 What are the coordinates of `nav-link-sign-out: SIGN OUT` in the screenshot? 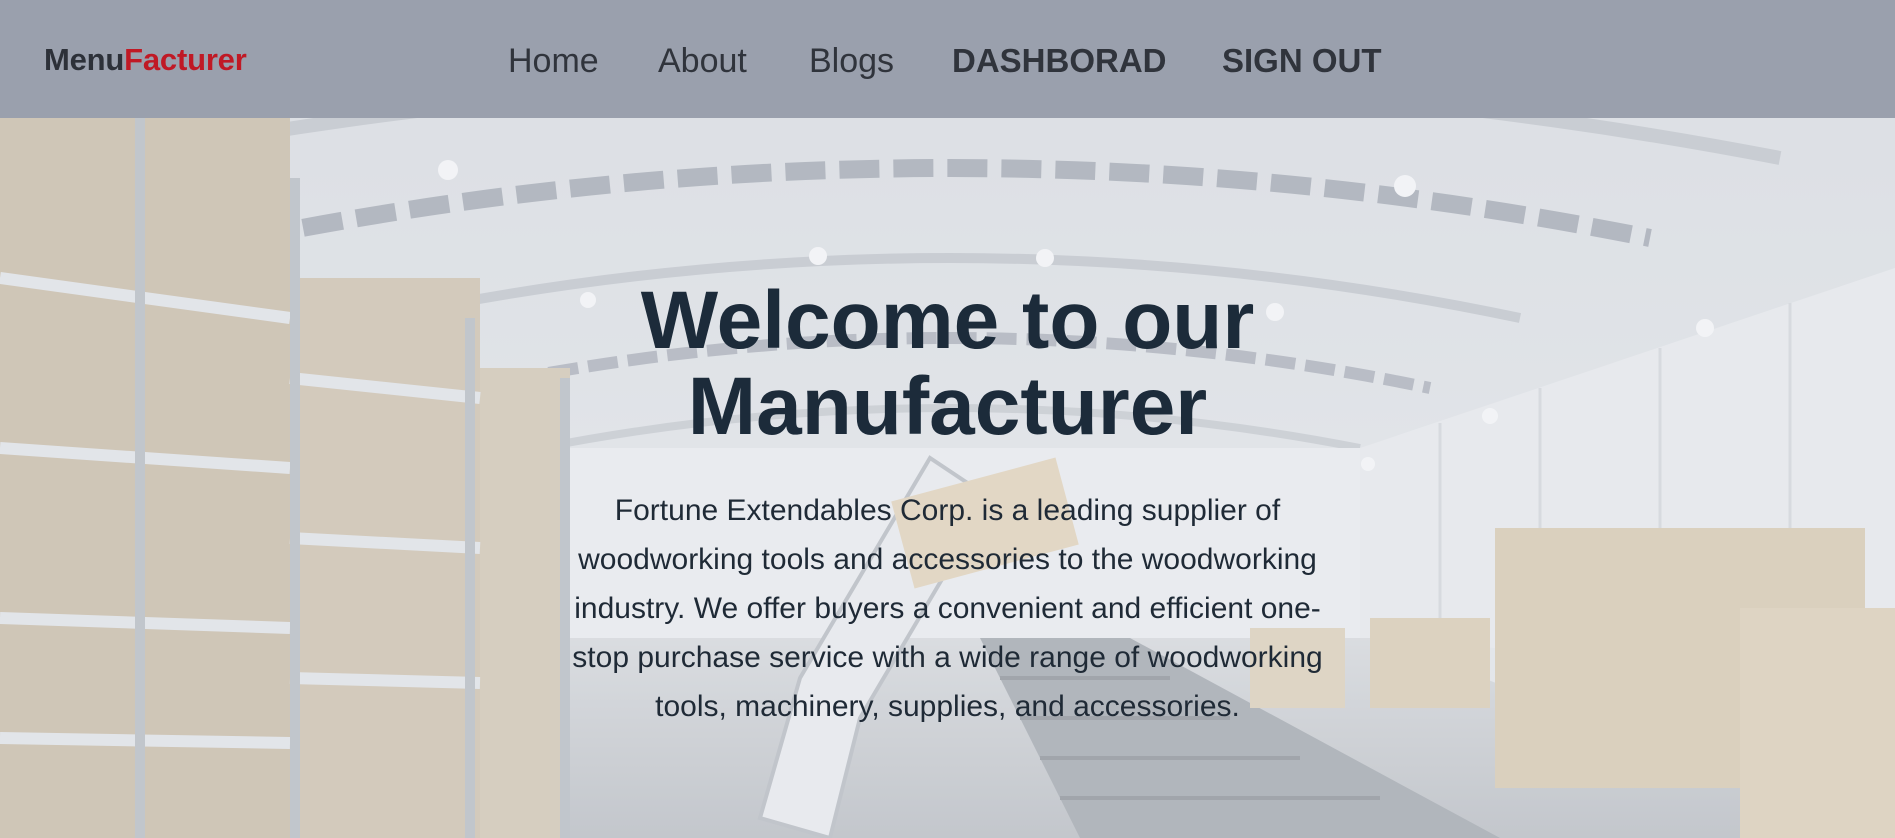 It's located at (1302, 61).